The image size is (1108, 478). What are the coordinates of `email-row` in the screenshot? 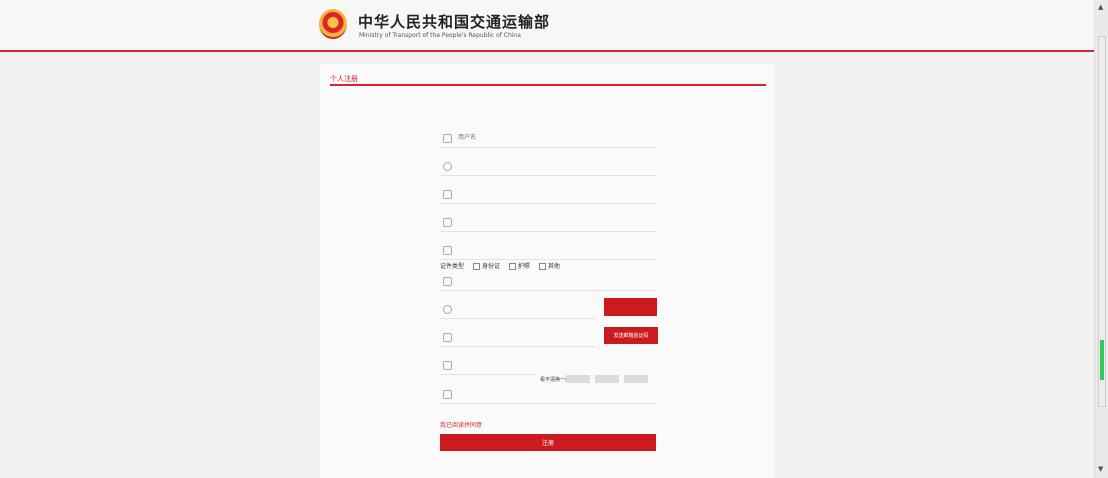 It's located at (548, 250).